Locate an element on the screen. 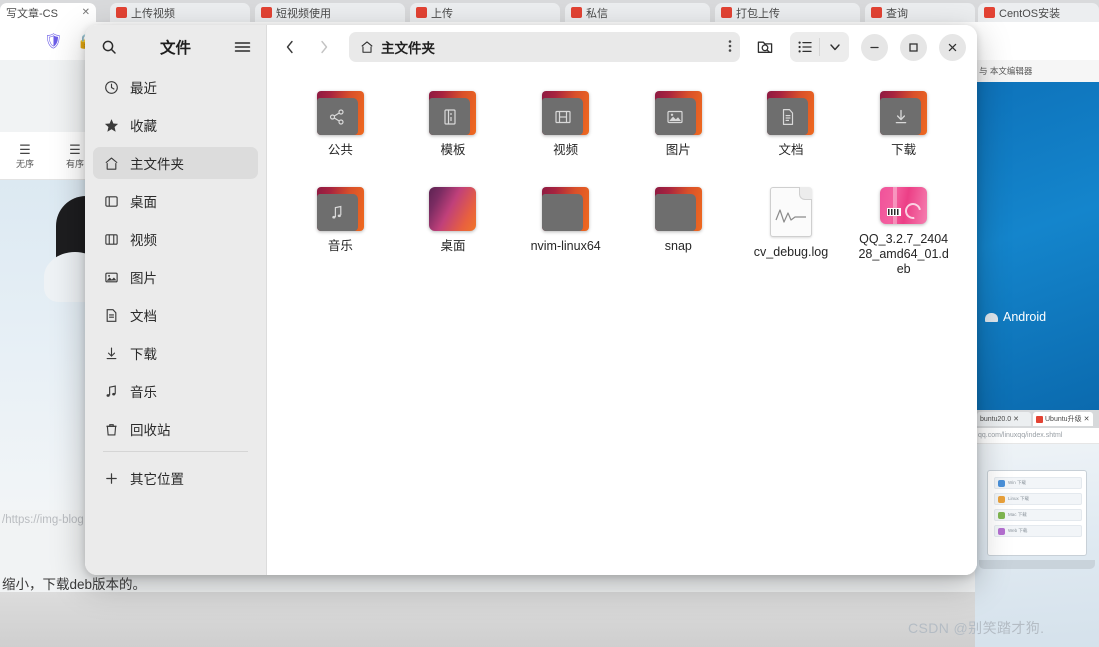  unordered-list-icon: ☰ is located at coordinates (25, 149).